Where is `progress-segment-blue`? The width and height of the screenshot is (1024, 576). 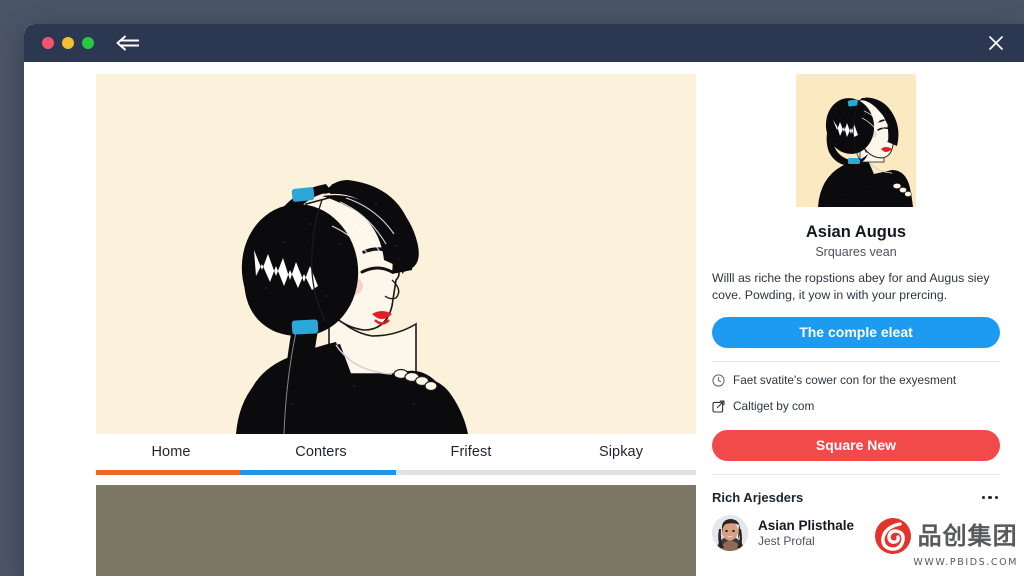 progress-segment-blue is located at coordinates (318, 472).